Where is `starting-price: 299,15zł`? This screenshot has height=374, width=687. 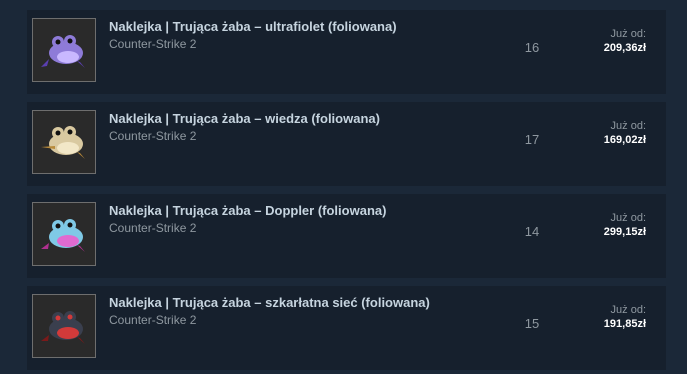
starting-price: 299,15zł is located at coordinates (624, 232).